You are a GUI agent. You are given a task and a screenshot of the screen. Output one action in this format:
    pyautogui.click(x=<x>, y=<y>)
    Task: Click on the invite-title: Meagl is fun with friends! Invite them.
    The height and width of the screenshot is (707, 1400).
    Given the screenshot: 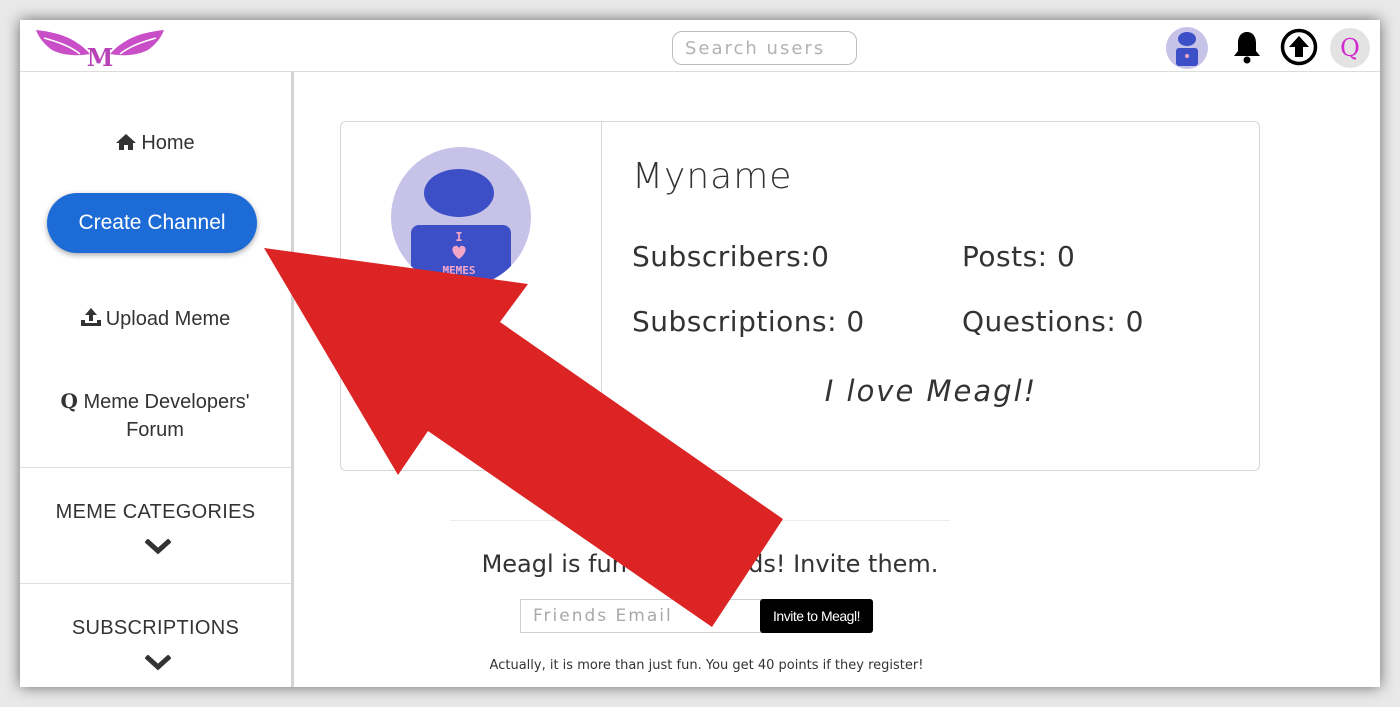 What is the action you would take?
    pyautogui.click(x=710, y=564)
    